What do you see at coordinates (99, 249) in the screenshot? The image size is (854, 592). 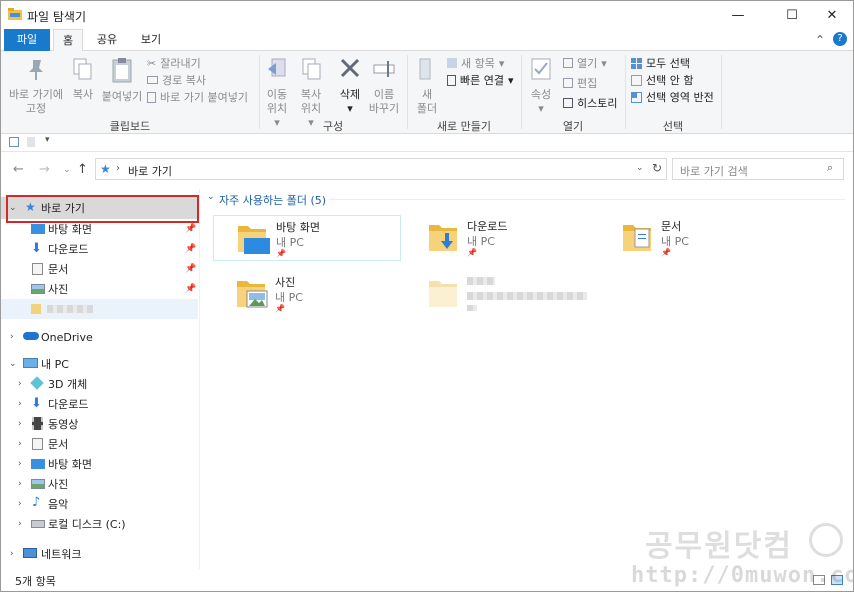 I see `nav-qa-downloads: ⬇ 다운로드 📌` at bounding box center [99, 249].